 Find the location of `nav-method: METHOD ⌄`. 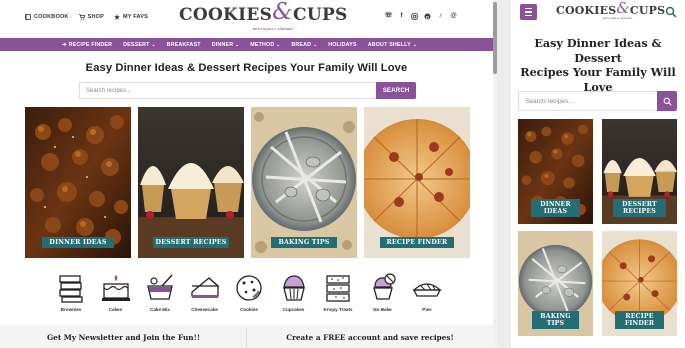

nav-method: METHOD ⌄ is located at coordinates (265, 45).